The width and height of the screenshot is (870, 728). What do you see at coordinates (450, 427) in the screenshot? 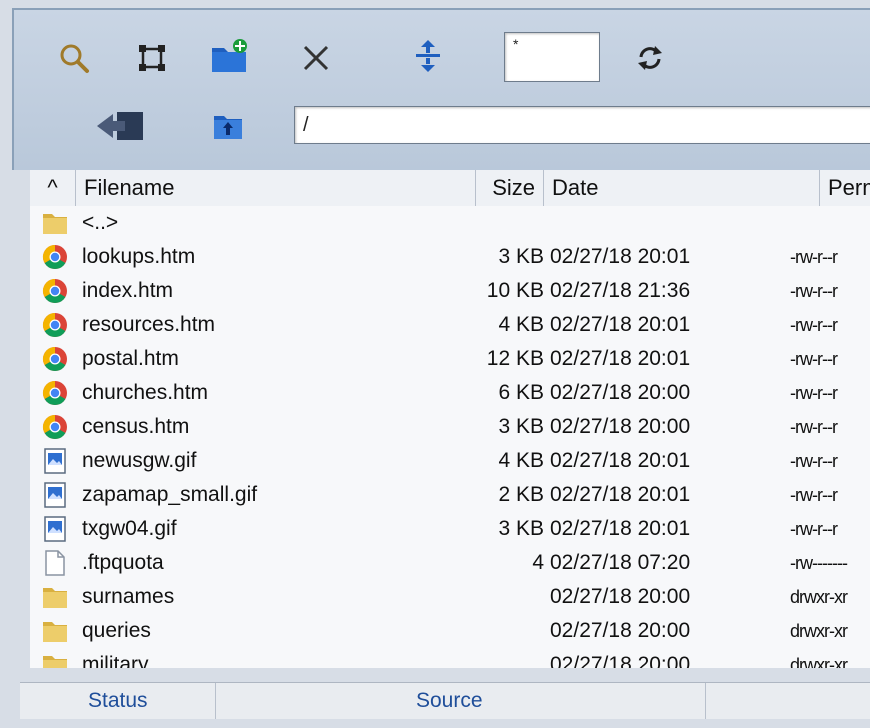
I see `file-row: census.htm 3 KB 02/27/18 20:00 -rw-r--r` at bounding box center [450, 427].